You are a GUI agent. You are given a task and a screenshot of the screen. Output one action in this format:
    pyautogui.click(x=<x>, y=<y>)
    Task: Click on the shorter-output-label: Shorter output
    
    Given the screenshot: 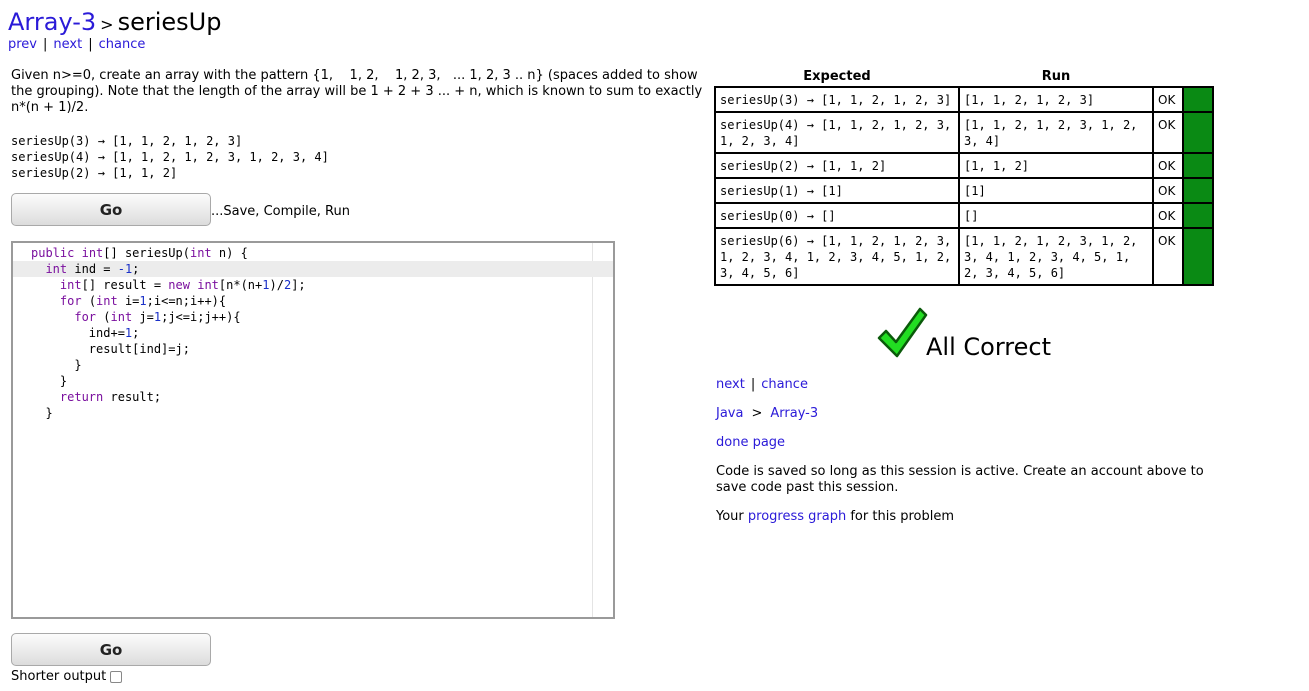 What is the action you would take?
    pyautogui.click(x=59, y=676)
    